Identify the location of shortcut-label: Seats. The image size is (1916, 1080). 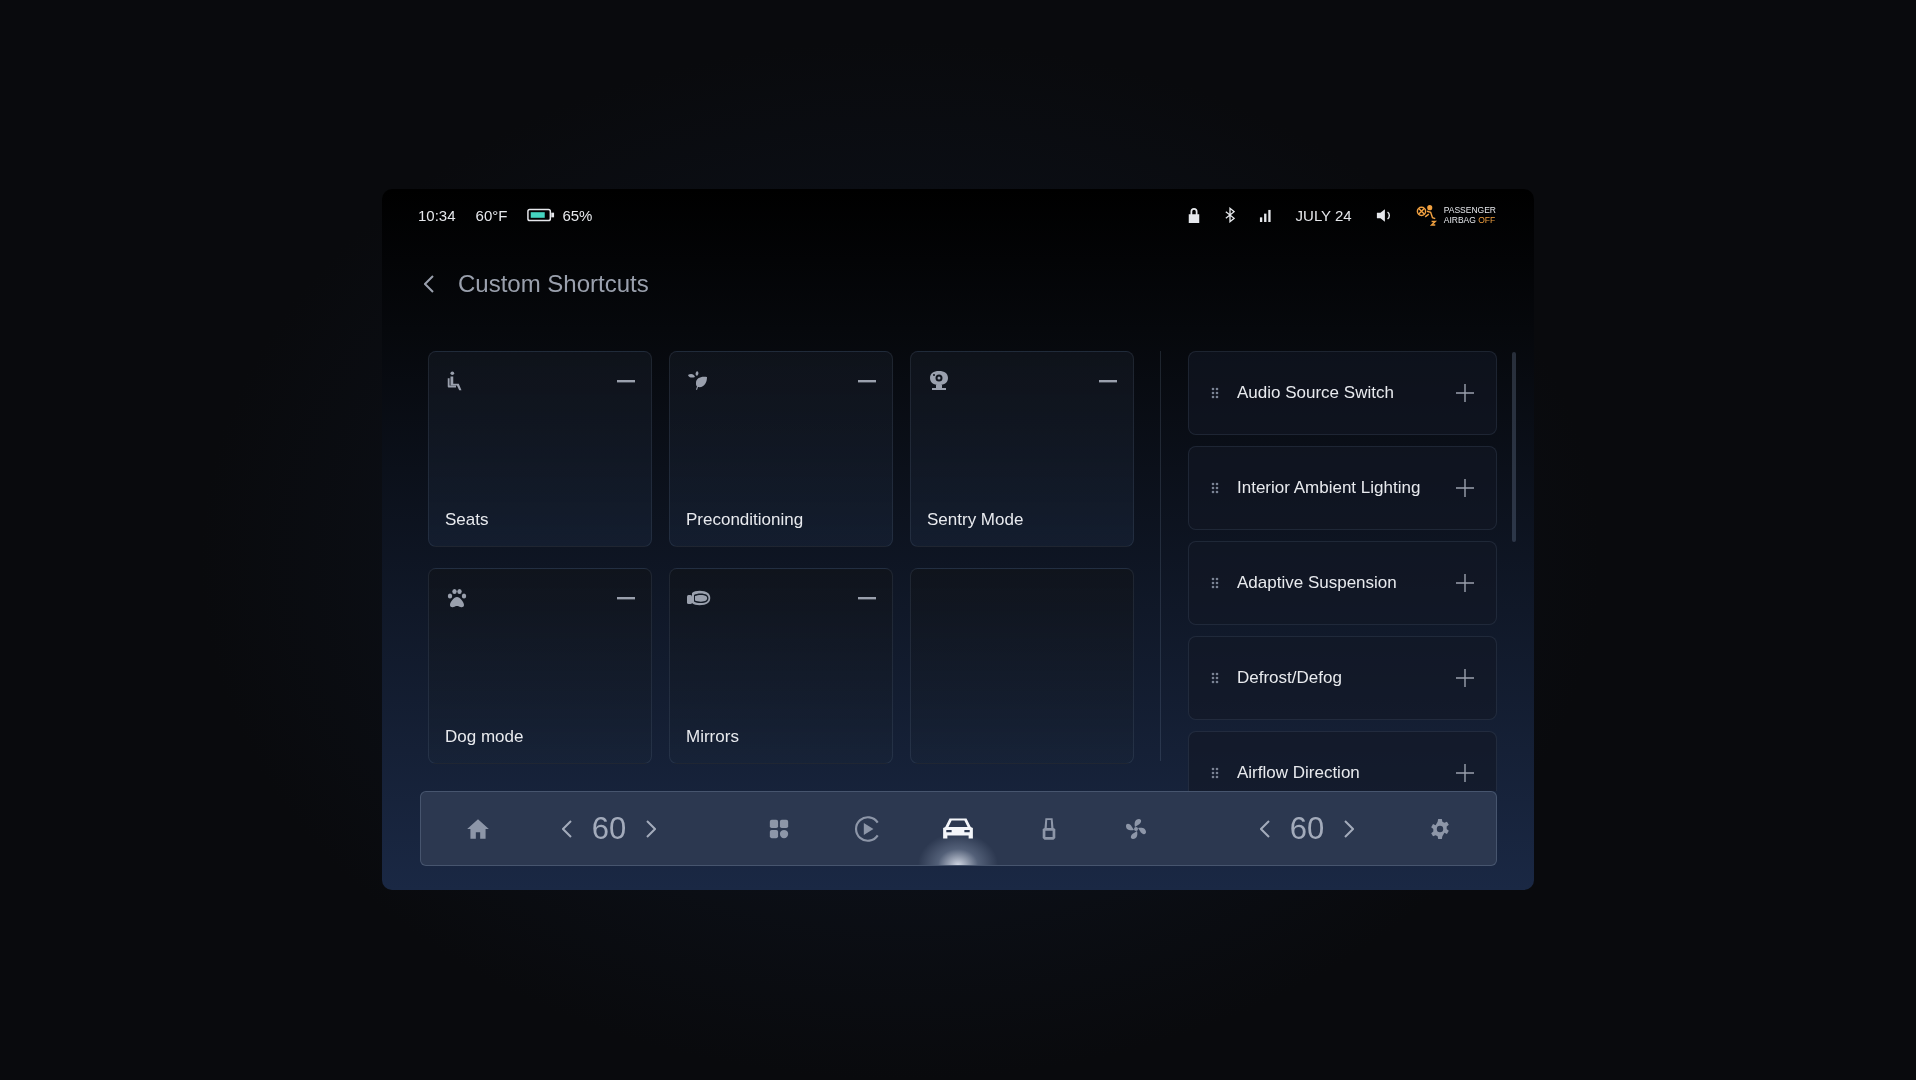
(467, 520).